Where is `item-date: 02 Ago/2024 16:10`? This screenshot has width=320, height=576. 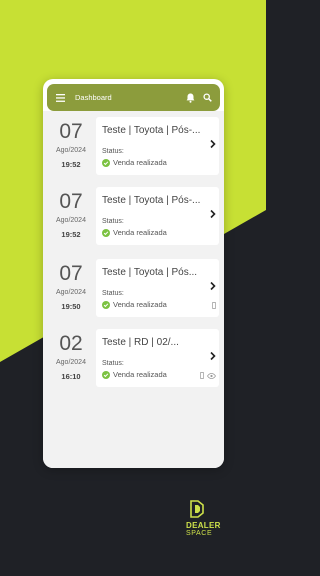
item-date: 02 Ago/2024 16:10 is located at coordinates (71, 360).